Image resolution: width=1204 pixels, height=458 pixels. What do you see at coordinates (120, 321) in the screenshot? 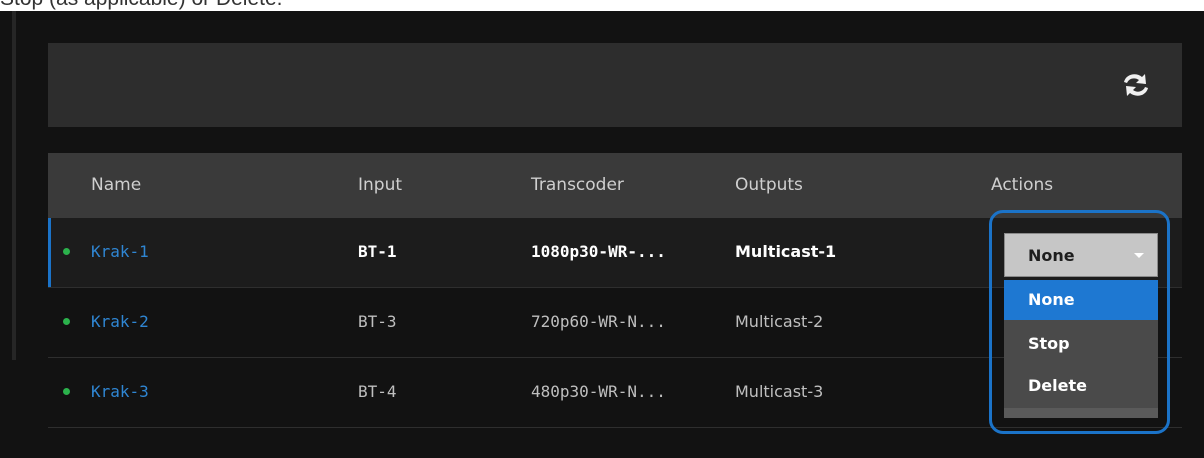
I see `stream-name-link: Krak-2` at bounding box center [120, 321].